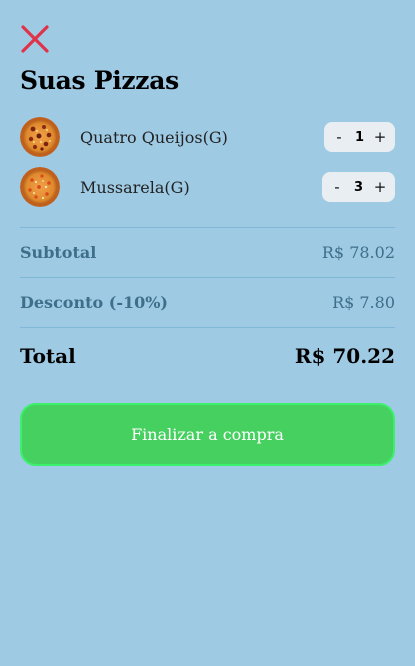 This screenshot has width=415, height=666. I want to click on total-row: Total R$ 70.22, so click(207, 356).